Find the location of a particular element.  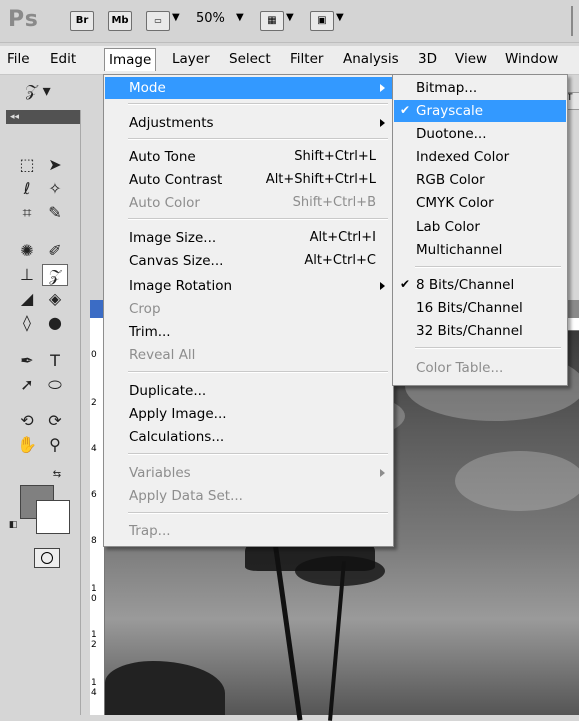

menu-analysis: Analysis is located at coordinates (371, 59).